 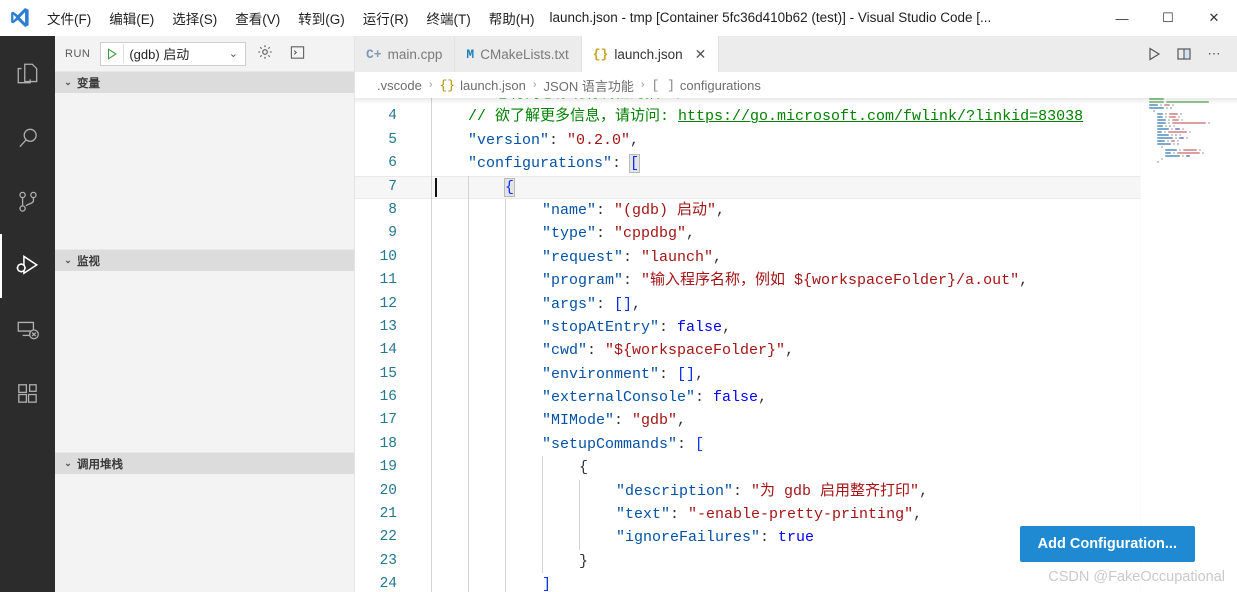 I want to click on code-line: 3 // 您行内悬停现有属性的描述。, so click(x=796, y=102).